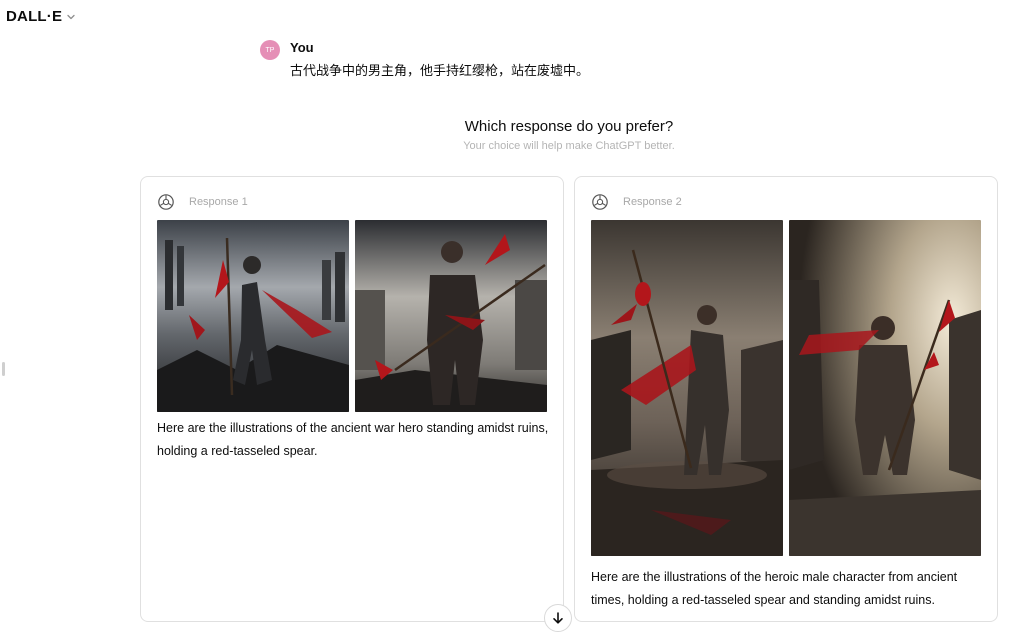 This screenshot has height=634, width=1024. What do you see at coordinates (218, 202) in the screenshot?
I see `response-label: Response 1` at bounding box center [218, 202].